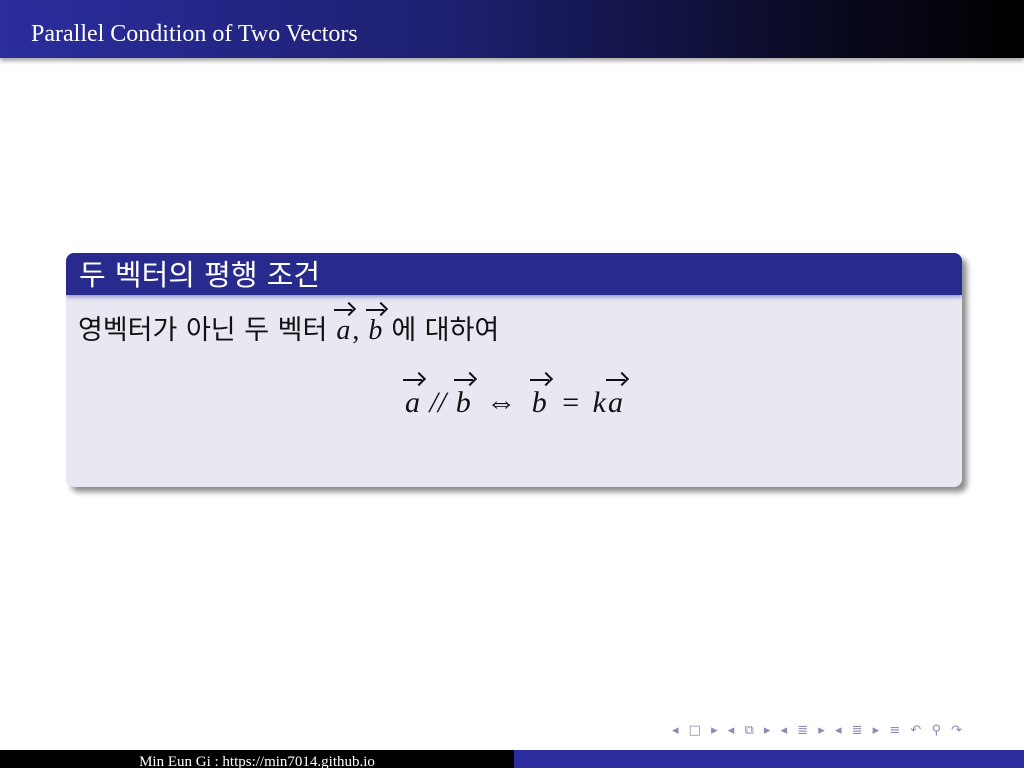  I want to click on nav-toc-icon: ≡, so click(895, 730).